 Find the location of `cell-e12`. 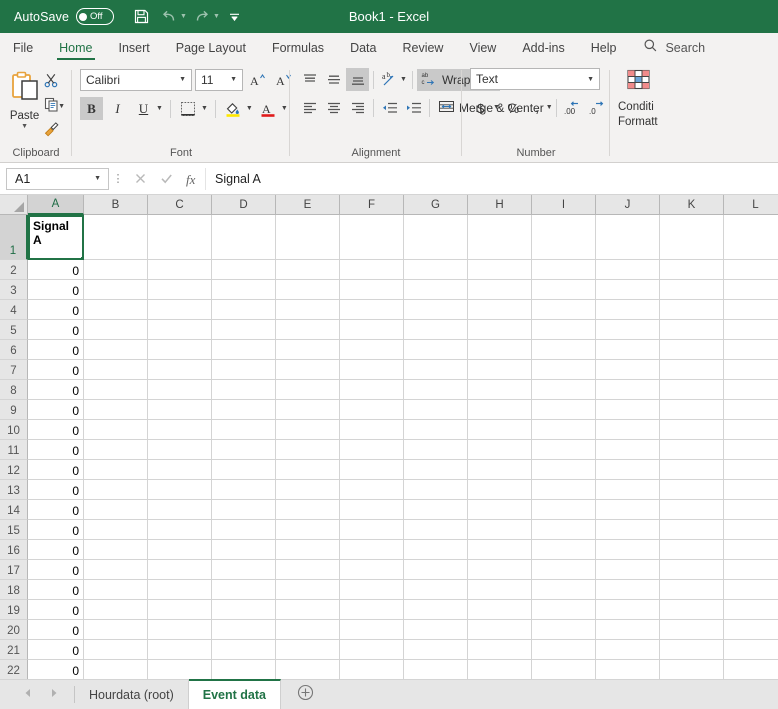

cell-e12 is located at coordinates (308, 470).